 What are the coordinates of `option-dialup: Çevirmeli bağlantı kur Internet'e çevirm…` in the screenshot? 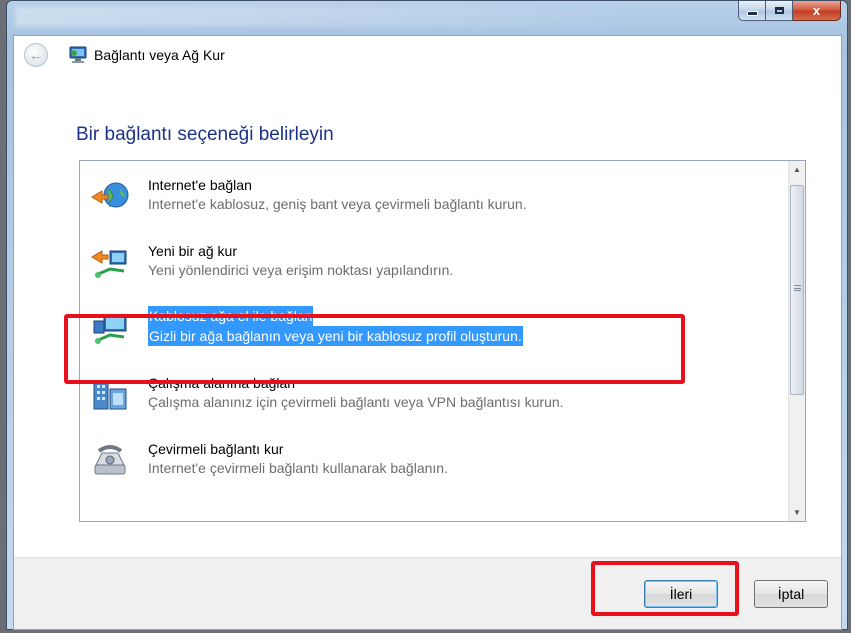 It's located at (430, 464).